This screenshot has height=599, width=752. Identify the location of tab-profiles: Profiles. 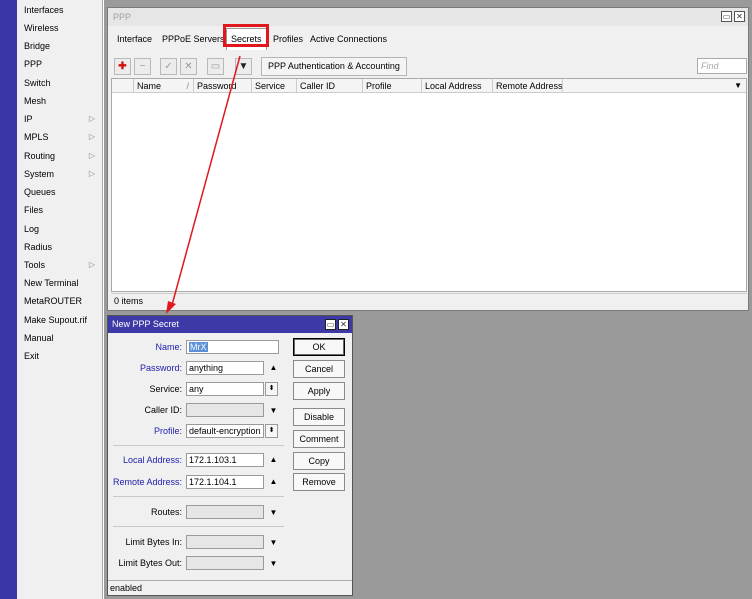
(288, 39).